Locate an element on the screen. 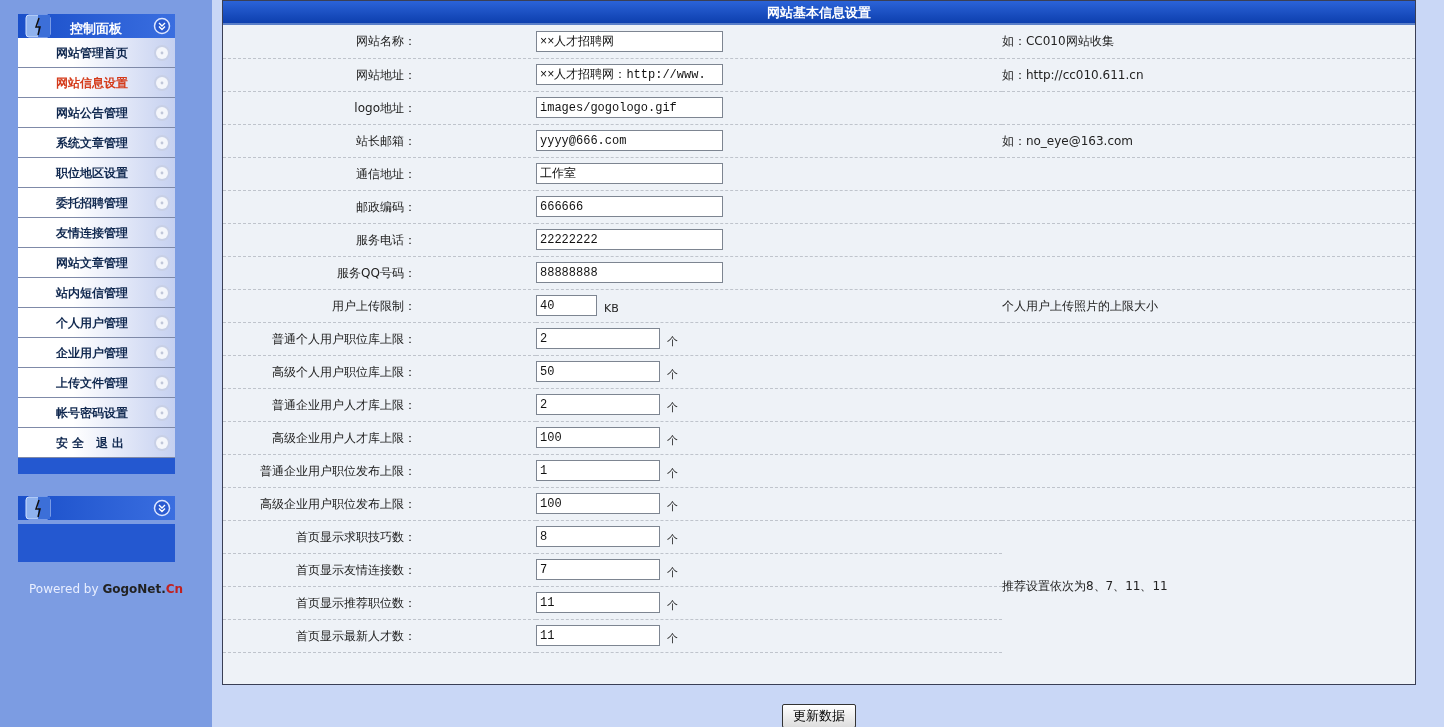  field-label: 用户上传限制： is located at coordinates (374, 305).